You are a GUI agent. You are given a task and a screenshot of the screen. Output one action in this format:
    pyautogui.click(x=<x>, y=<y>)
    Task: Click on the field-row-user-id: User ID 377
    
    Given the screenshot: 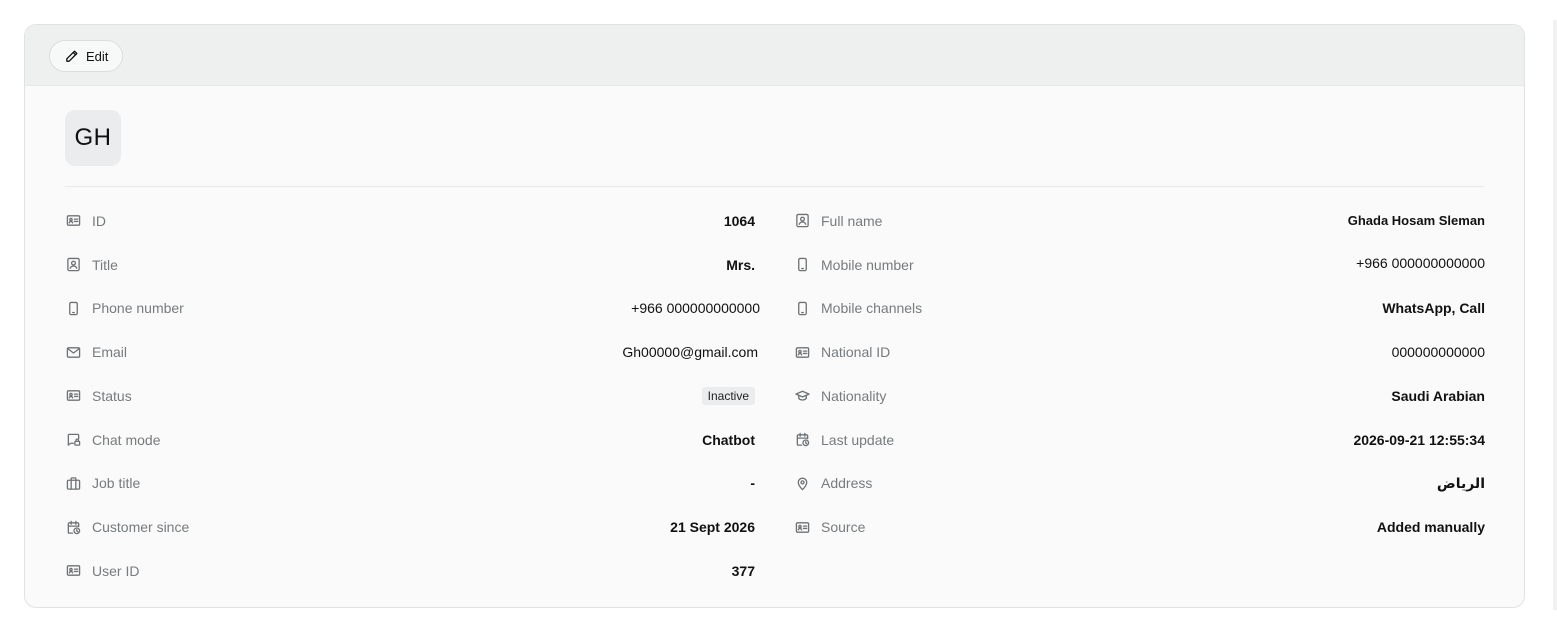 What is the action you would take?
    pyautogui.click(x=410, y=571)
    